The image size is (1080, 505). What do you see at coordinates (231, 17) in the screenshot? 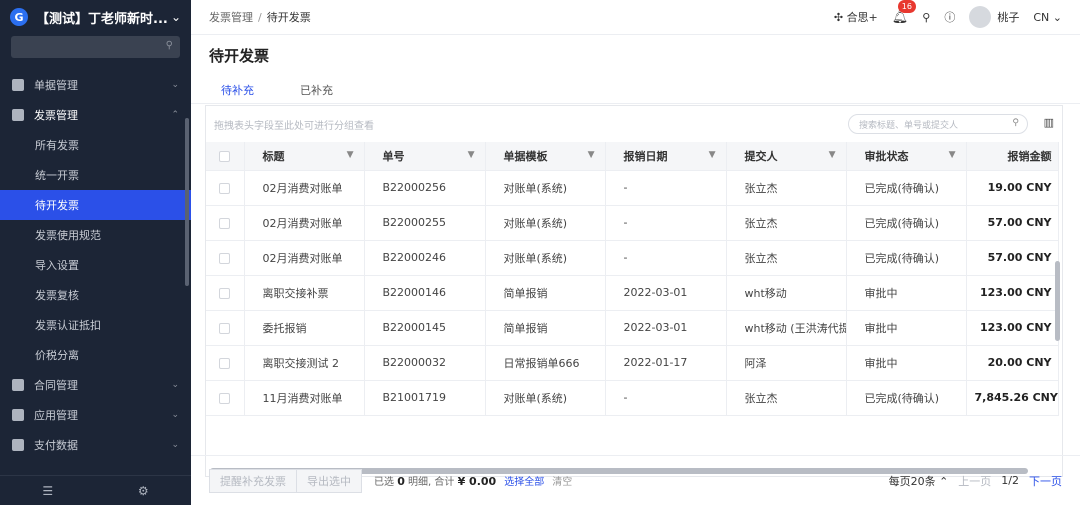
I see `breadcrumb-parent: 发票管理` at bounding box center [231, 17].